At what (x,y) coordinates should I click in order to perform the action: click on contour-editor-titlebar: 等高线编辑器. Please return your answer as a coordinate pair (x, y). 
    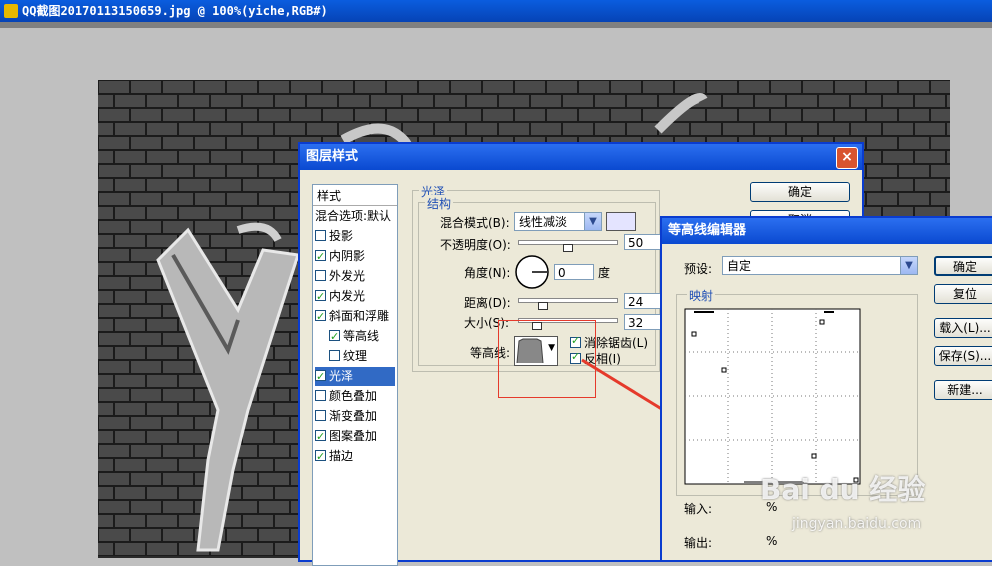
    Looking at the image, I should click on (827, 231).